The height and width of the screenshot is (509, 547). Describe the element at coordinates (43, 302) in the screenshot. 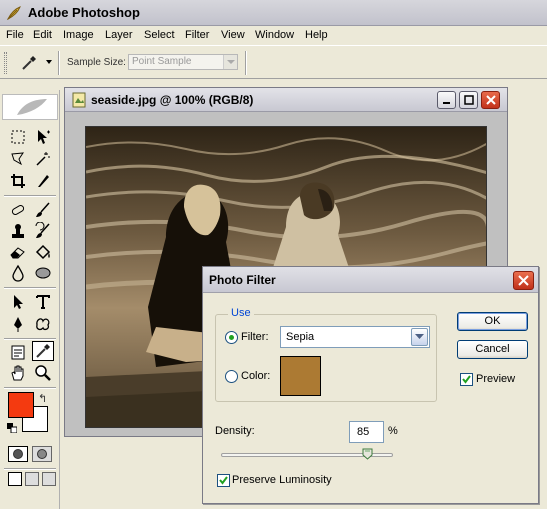

I see `type-tool-icon` at that location.